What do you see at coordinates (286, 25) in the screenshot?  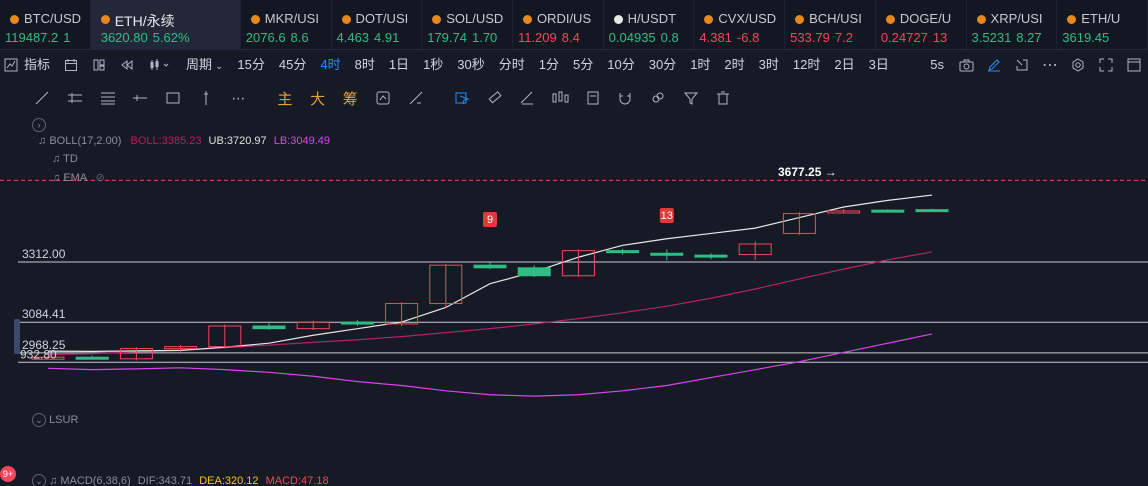 I see `ticker-2: MKR/USI 2076.6 8.6` at bounding box center [286, 25].